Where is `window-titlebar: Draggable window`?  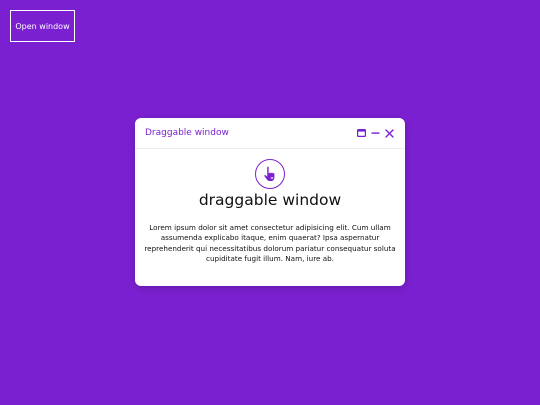 window-titlebar: Draggable window is located at coordinates (270, 133).